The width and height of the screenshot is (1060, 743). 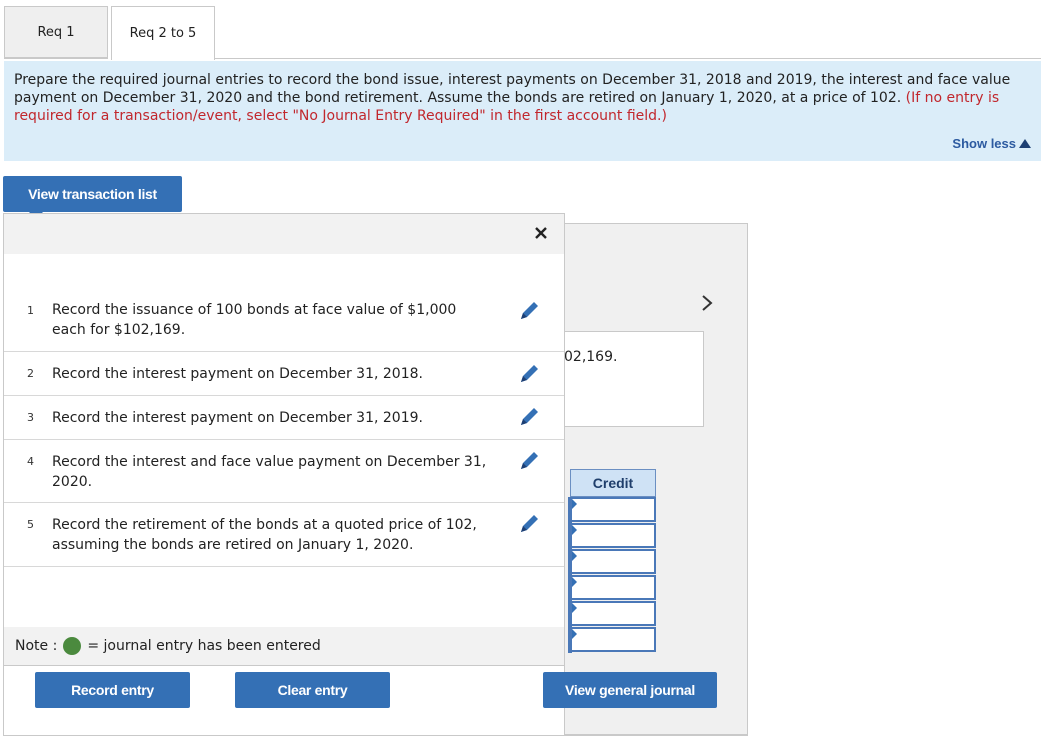 I want to click on view-general-journal-button: View general journal, so click(x=630, y=690).